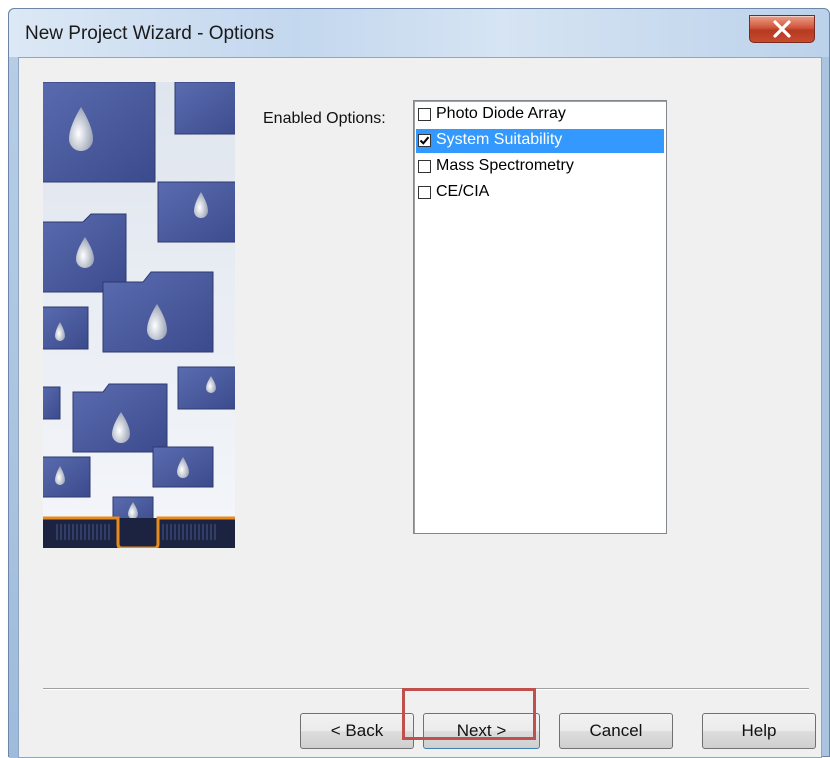  I want to click on enabled-options-label: Enabled Options:, so click(324, 118).